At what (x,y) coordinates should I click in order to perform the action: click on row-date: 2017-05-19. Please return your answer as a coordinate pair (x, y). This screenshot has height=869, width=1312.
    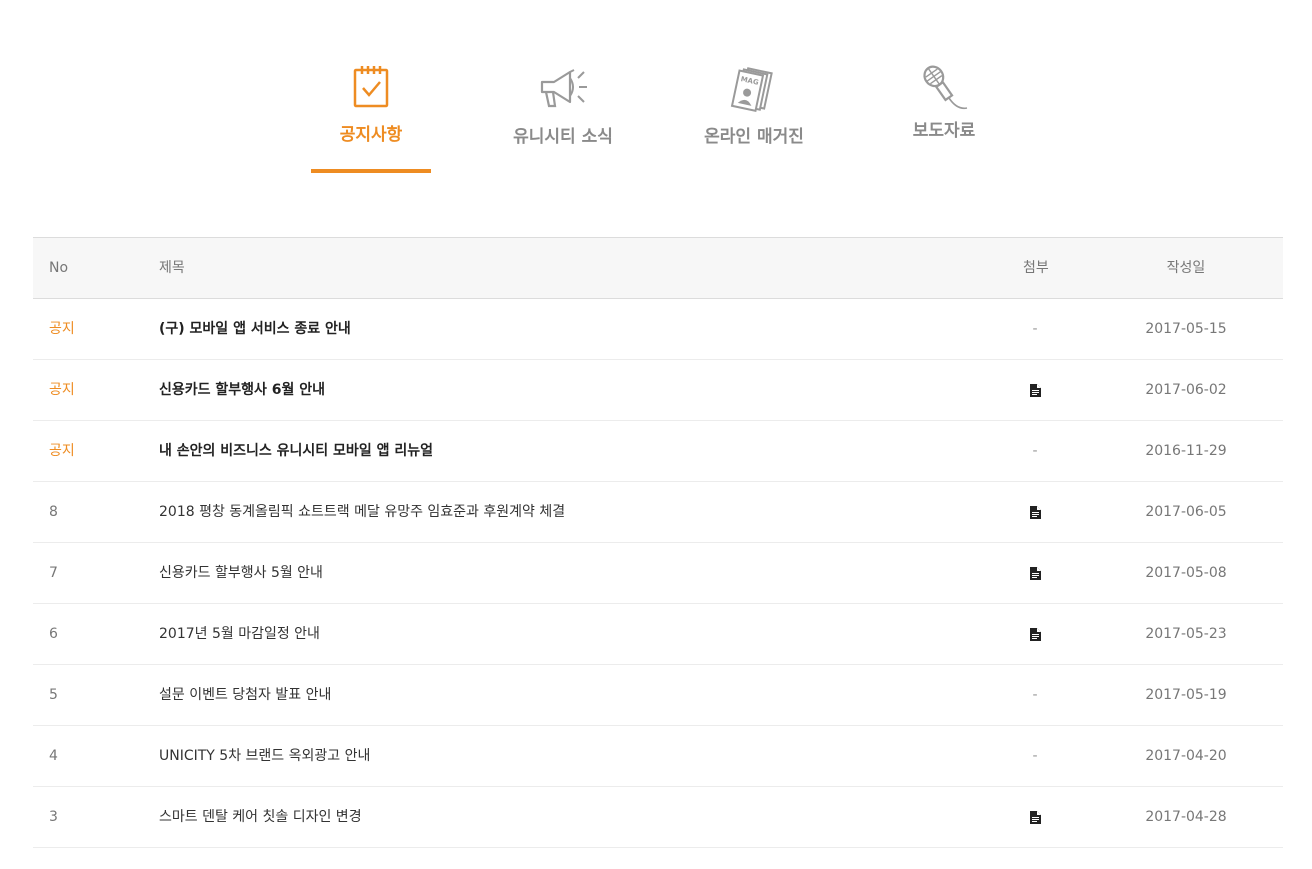
    Looking at the image, I should click on (1186, 695).